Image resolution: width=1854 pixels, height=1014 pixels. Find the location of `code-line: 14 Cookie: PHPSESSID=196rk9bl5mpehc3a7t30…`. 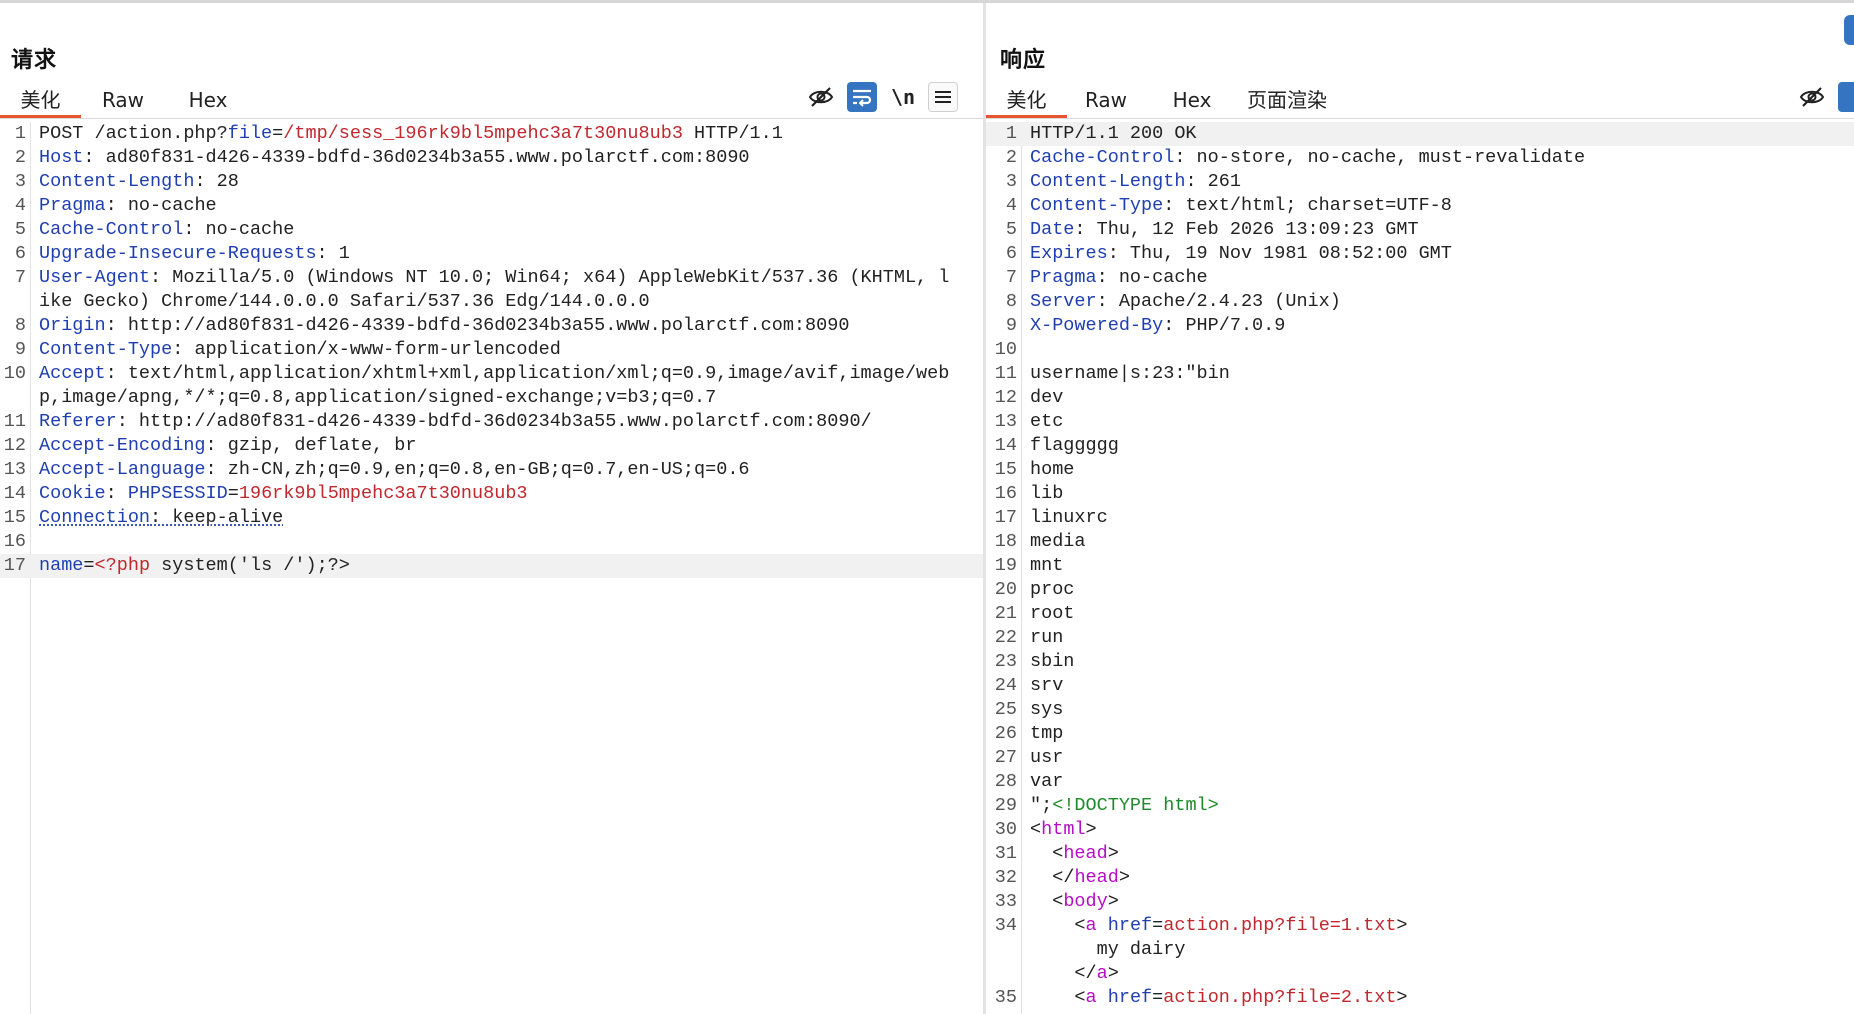

code-line: 14 Cookie: PHPSESSID=196rk9bl5mpehc3a7t30… is located at coordinates (491, 494).